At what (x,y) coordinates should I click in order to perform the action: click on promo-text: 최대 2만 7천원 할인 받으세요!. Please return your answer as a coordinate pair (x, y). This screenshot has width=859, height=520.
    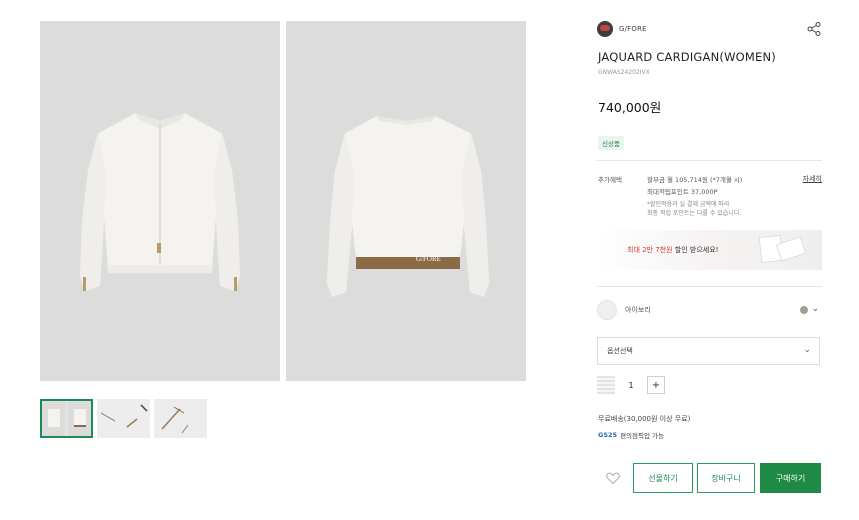
    Looking at the image, I should click on (672, 250).